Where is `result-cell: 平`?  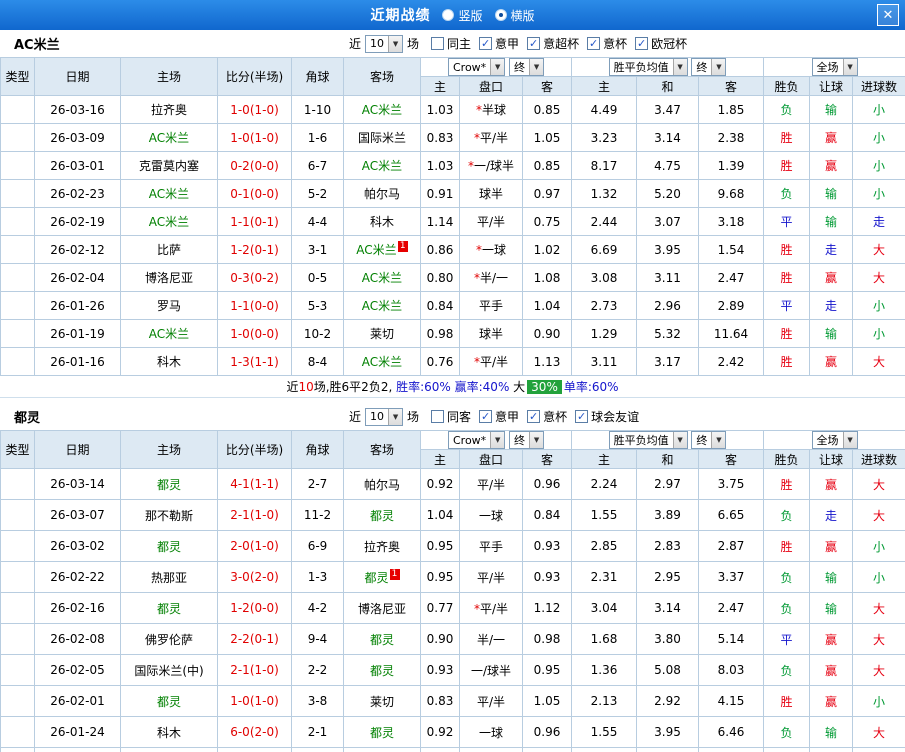 result-cell: 平 is located at coordinates (786, 221).